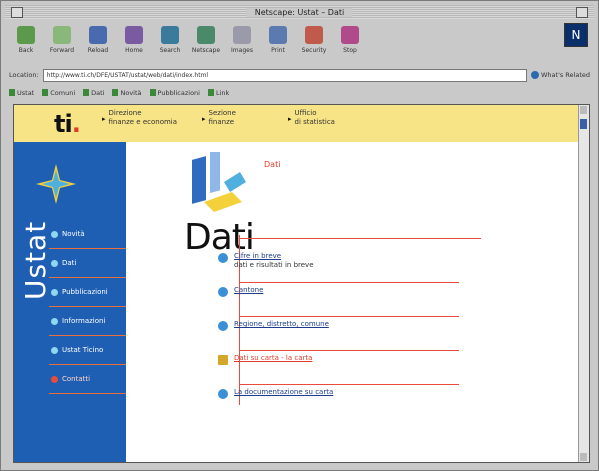  I want to click on divider-horizontal, so click(360, 238).